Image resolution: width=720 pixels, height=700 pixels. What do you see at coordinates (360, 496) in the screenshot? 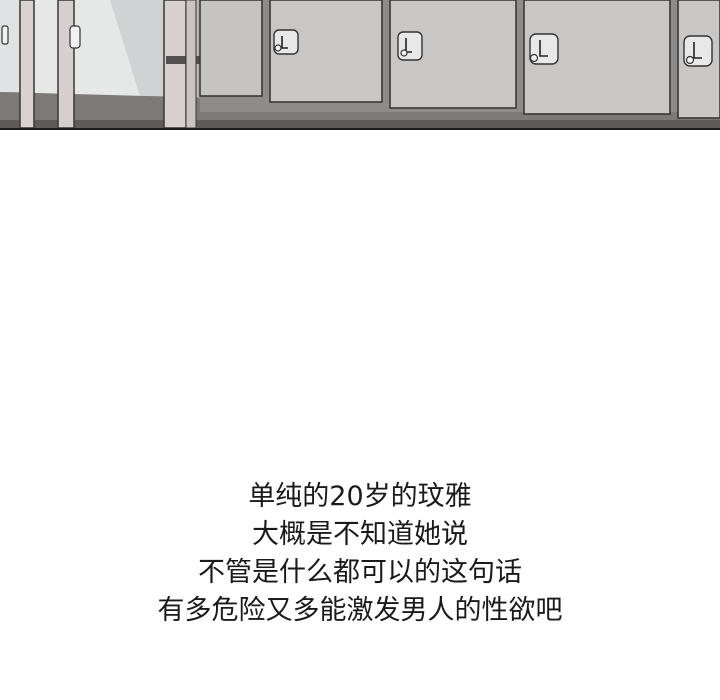
I see `caption-line-1: 单纯的20岁的玟雅` at bounding box center [360, 496].